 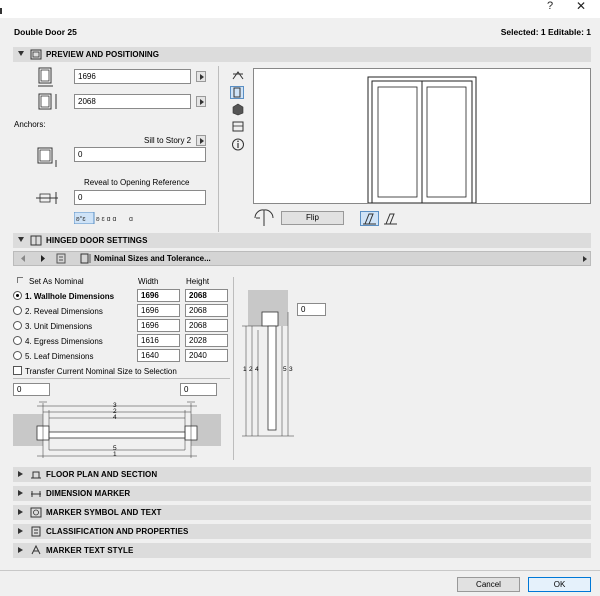 I want to click on section-label: HINGED DOOR SETTINGS, so click(x=97, y=240).